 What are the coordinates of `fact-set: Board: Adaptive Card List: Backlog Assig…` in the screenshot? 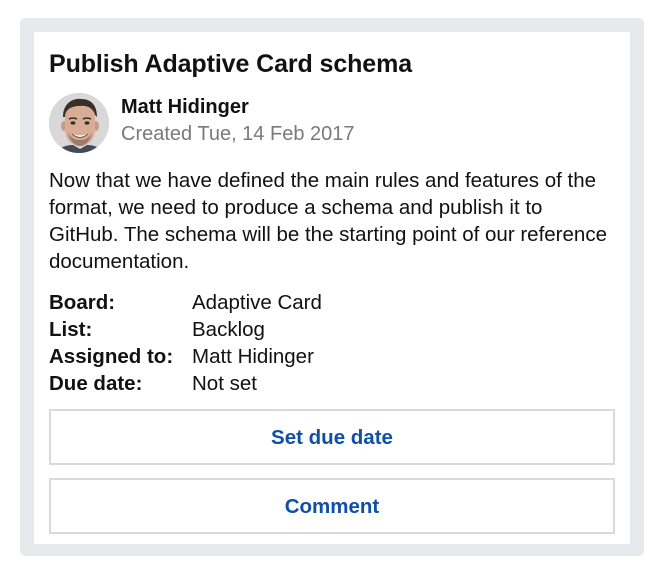 It's located at (185, 343).